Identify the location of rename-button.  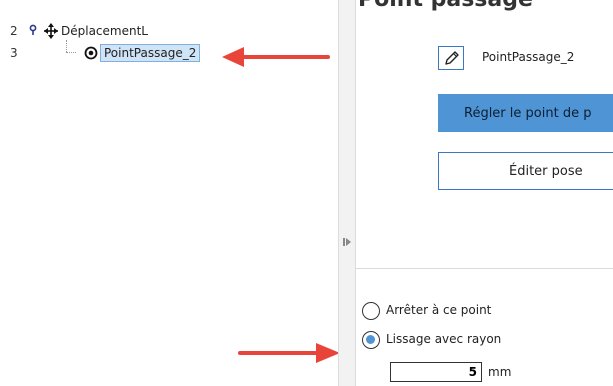
(451, 58).